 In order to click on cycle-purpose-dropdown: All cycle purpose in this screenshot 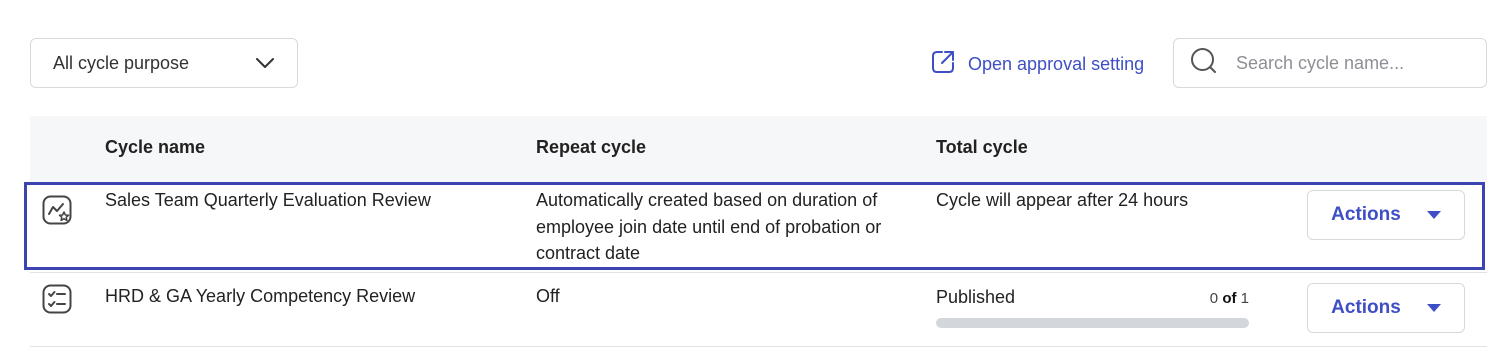, I will do `click(164, 63)`.